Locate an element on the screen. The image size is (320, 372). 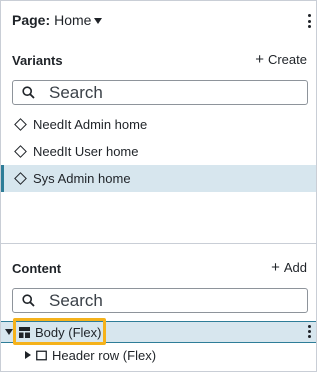
variant-label: Sys Admin home is located at coordinates (82, 178).